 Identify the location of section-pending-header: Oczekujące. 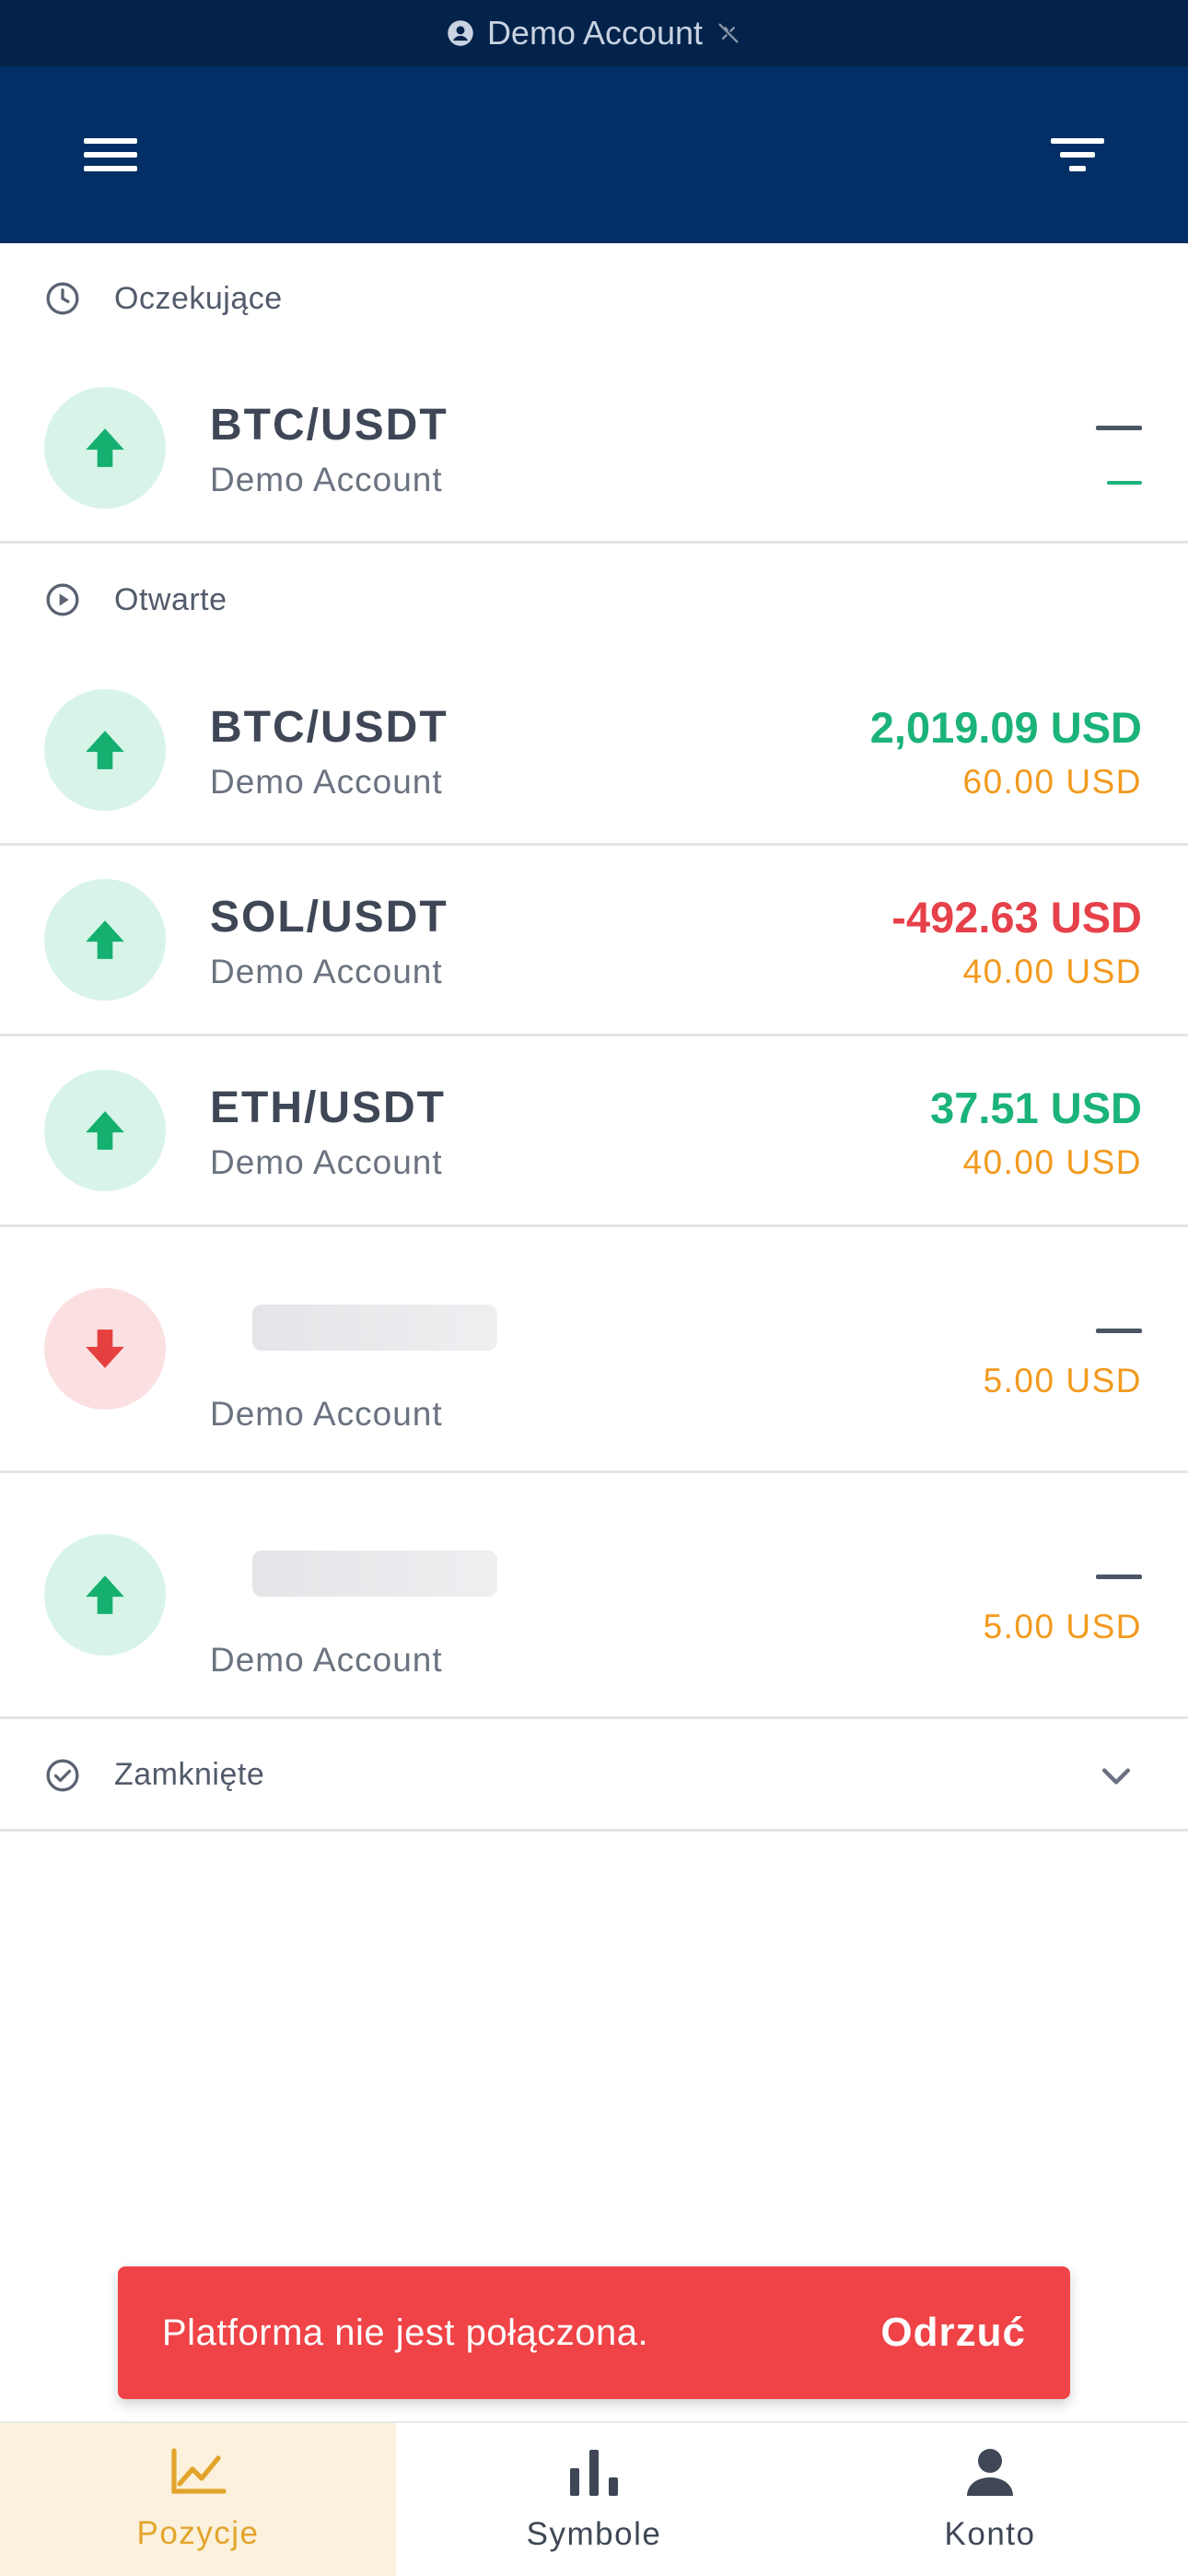
(594, 299).